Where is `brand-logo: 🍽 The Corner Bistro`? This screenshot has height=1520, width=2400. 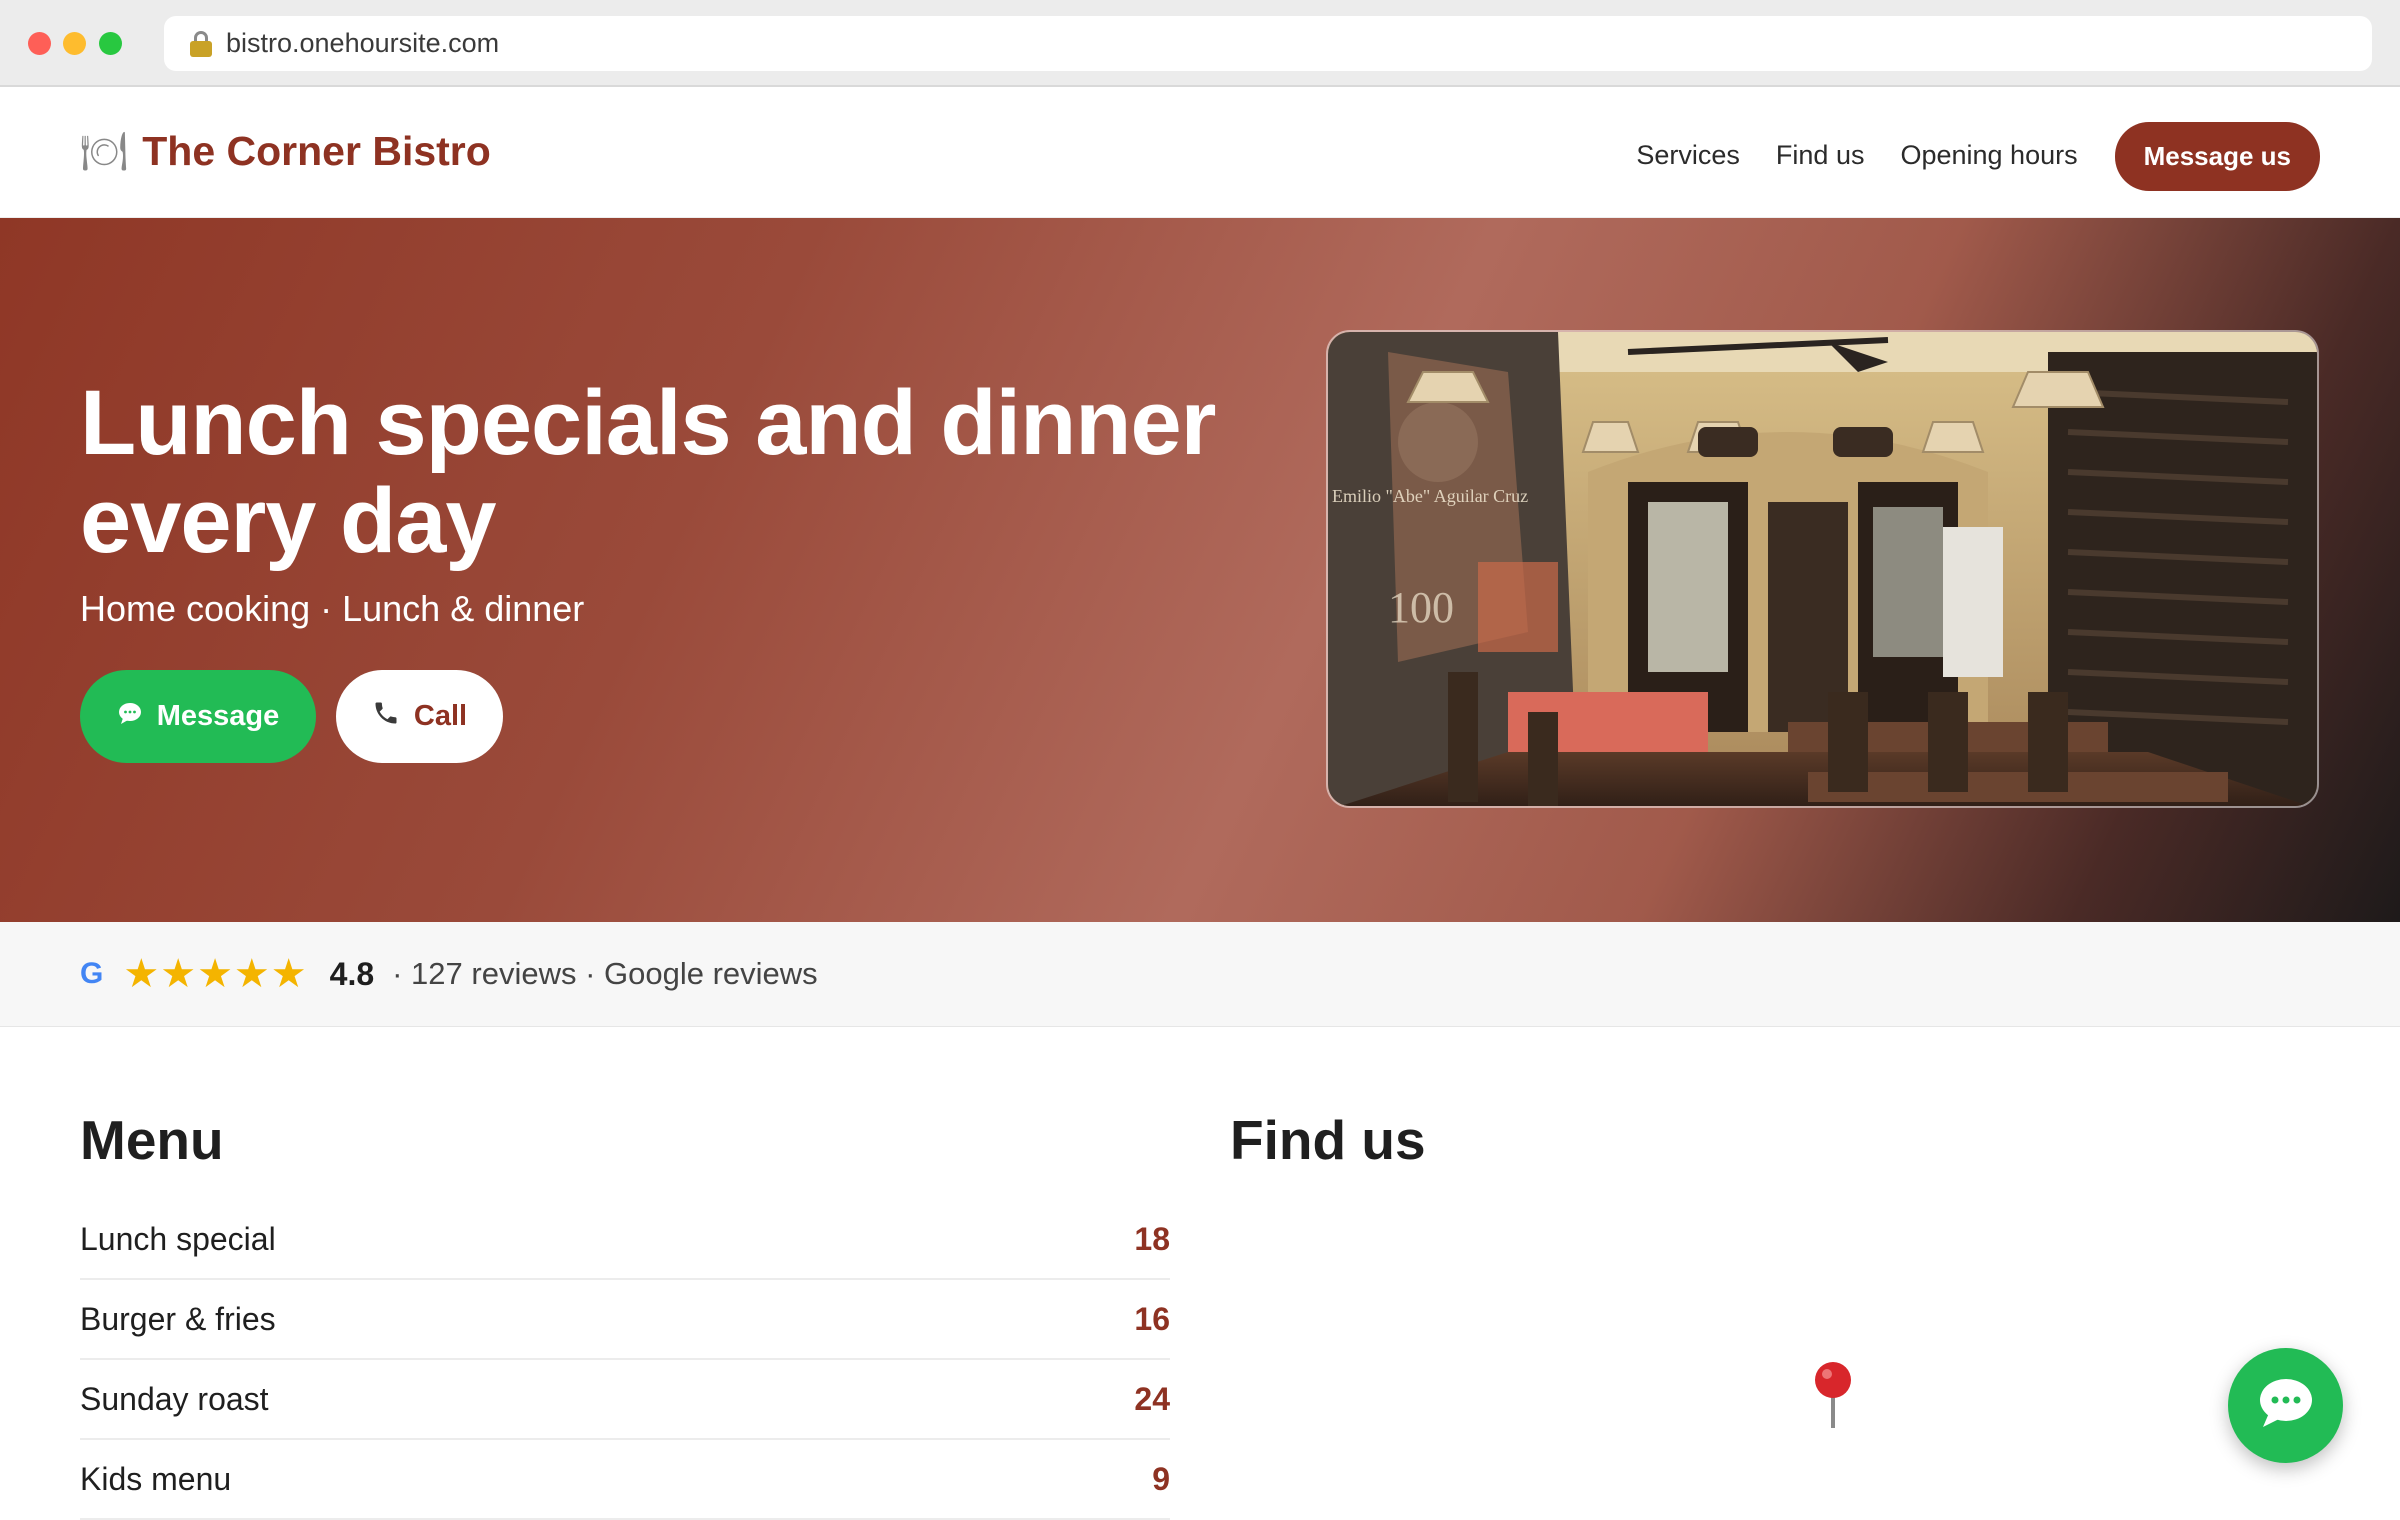 brand-logo: 🍽 The Corner Bistro is located at coordinates (285, 151).